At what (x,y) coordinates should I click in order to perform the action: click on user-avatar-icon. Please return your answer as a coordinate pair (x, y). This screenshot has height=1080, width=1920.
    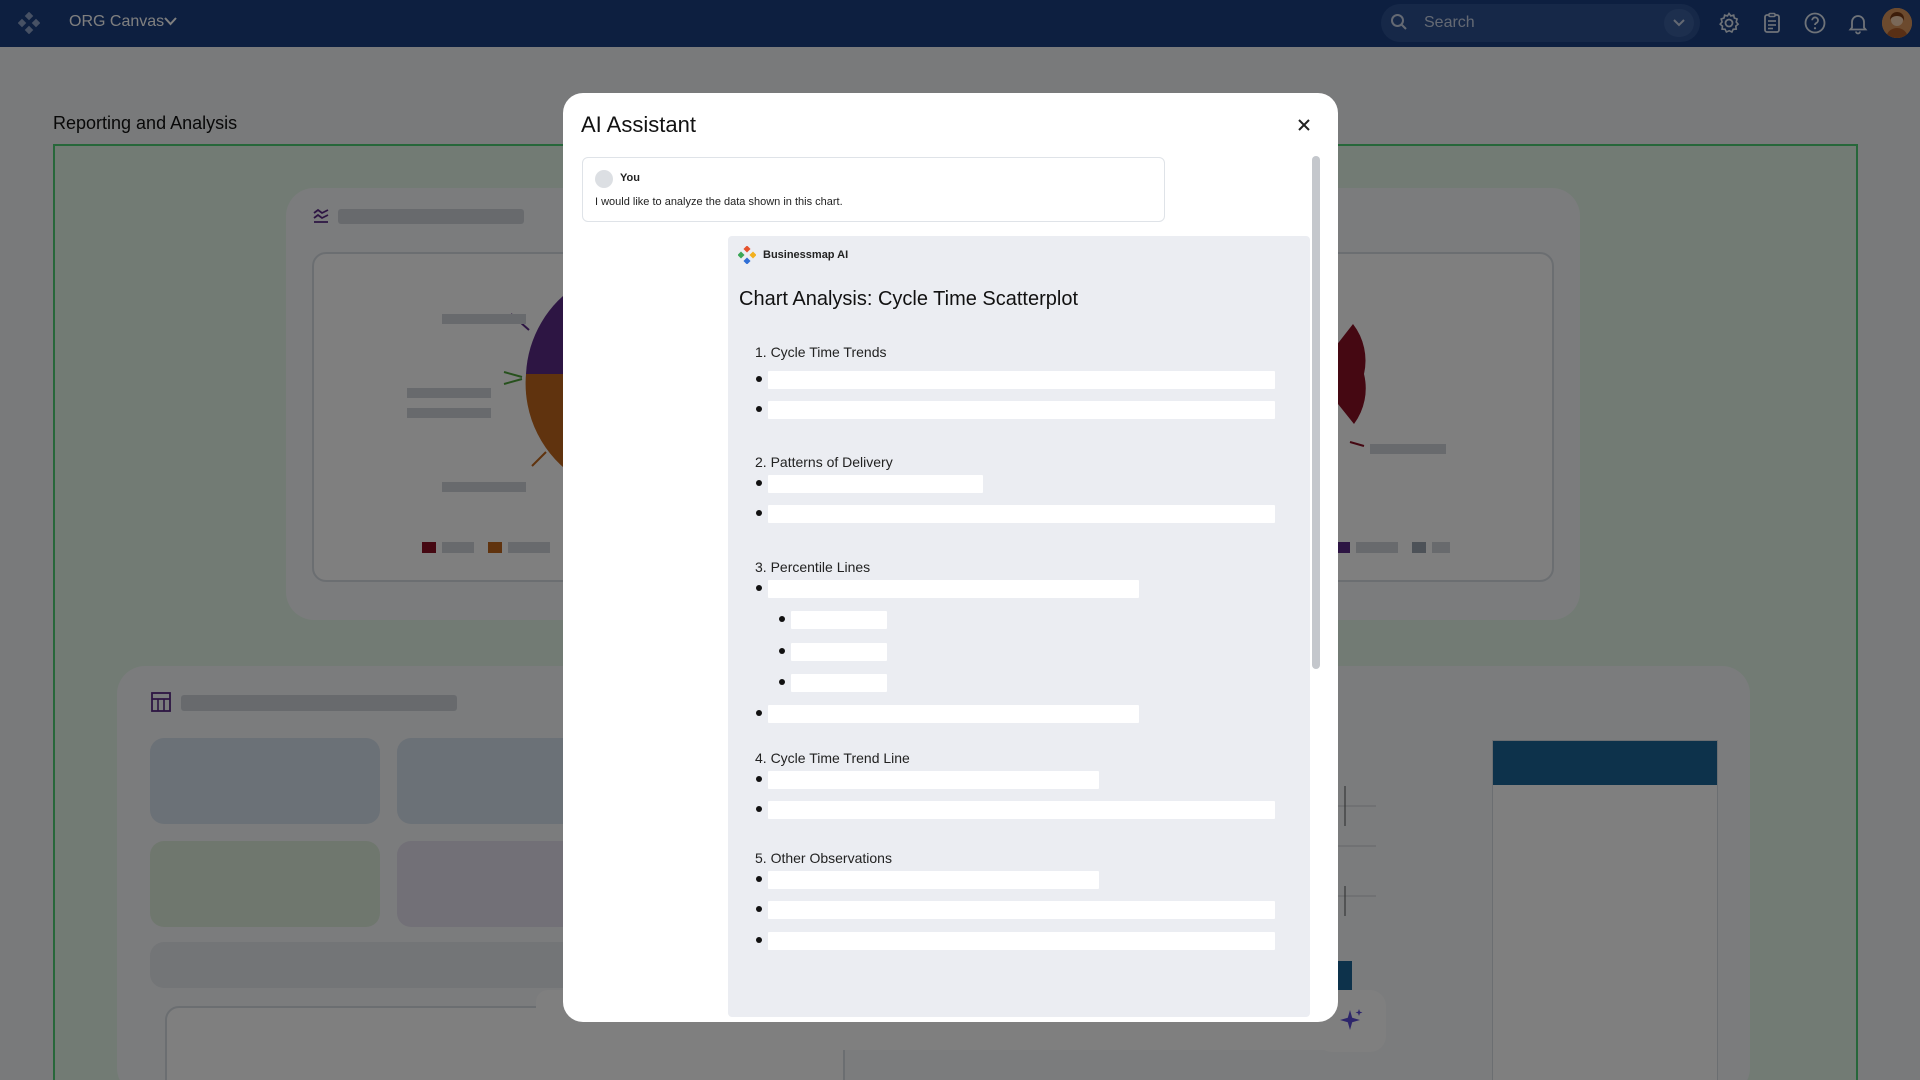
    Looking at the image, I should click on (604, 179).